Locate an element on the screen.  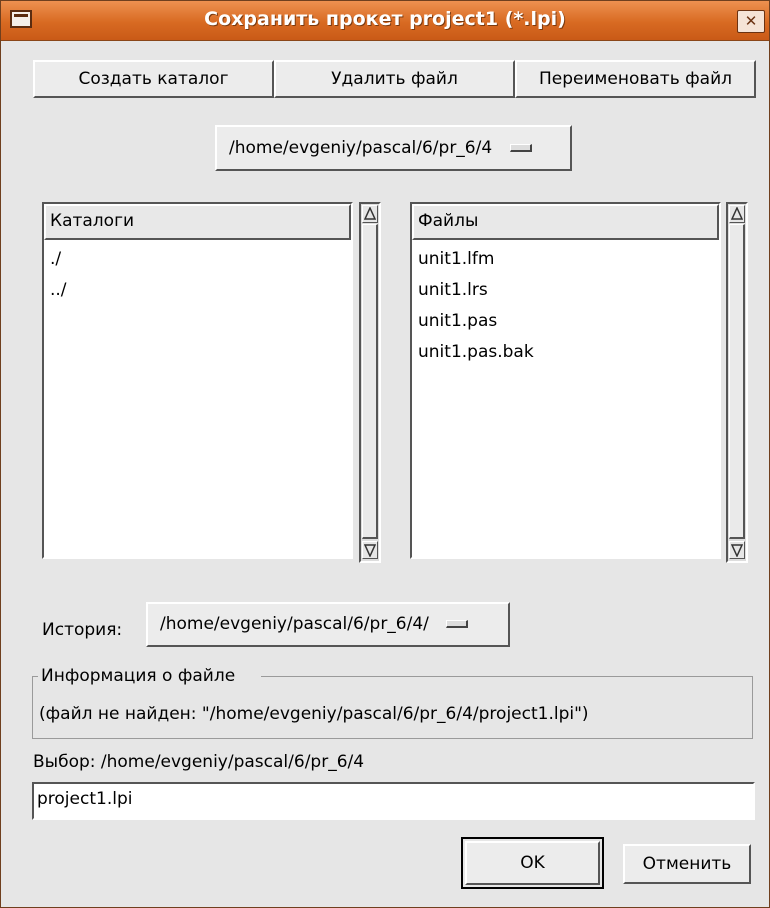
close-icon: ✕ is located at coordinates (751, 21).